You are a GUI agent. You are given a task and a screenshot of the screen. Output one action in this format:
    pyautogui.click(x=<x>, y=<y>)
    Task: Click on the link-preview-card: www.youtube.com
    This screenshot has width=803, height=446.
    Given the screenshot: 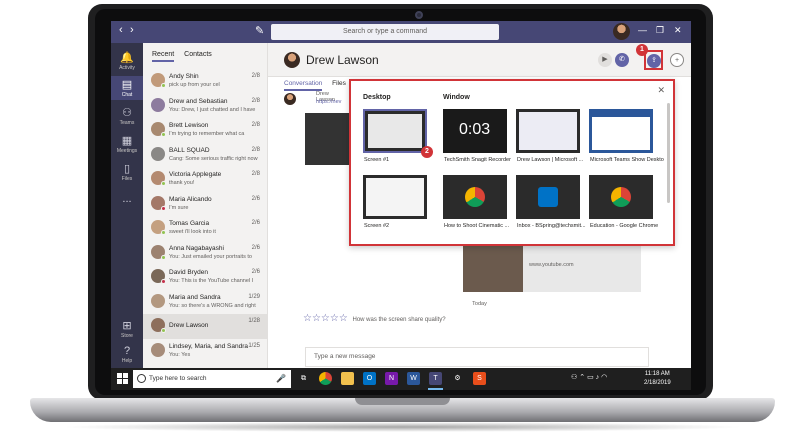 What is the action you would take?
    pyautogui.click(x=552, y=267)
    